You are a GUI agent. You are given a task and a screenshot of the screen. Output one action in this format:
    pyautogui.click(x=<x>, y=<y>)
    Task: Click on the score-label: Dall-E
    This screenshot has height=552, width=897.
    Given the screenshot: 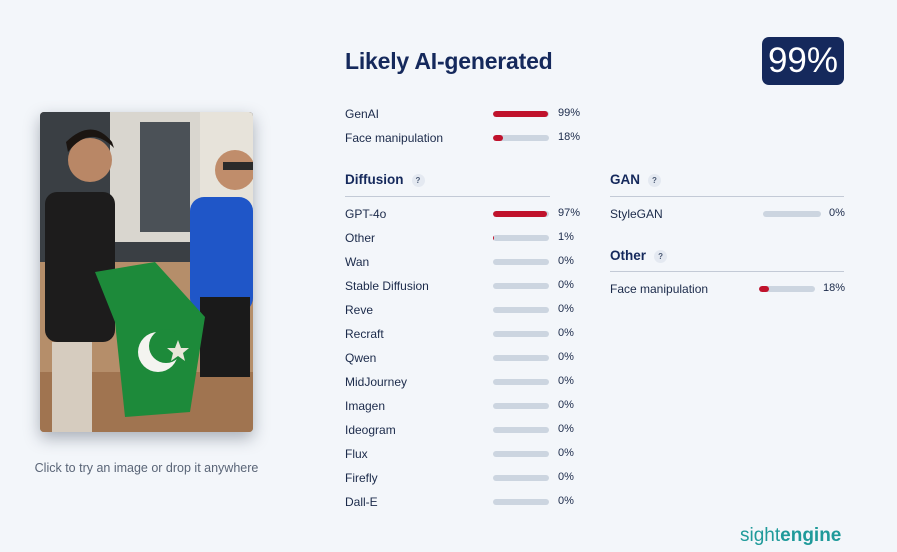 What is the action you would take?
    pyautogui.click(x=361, y=502)
    